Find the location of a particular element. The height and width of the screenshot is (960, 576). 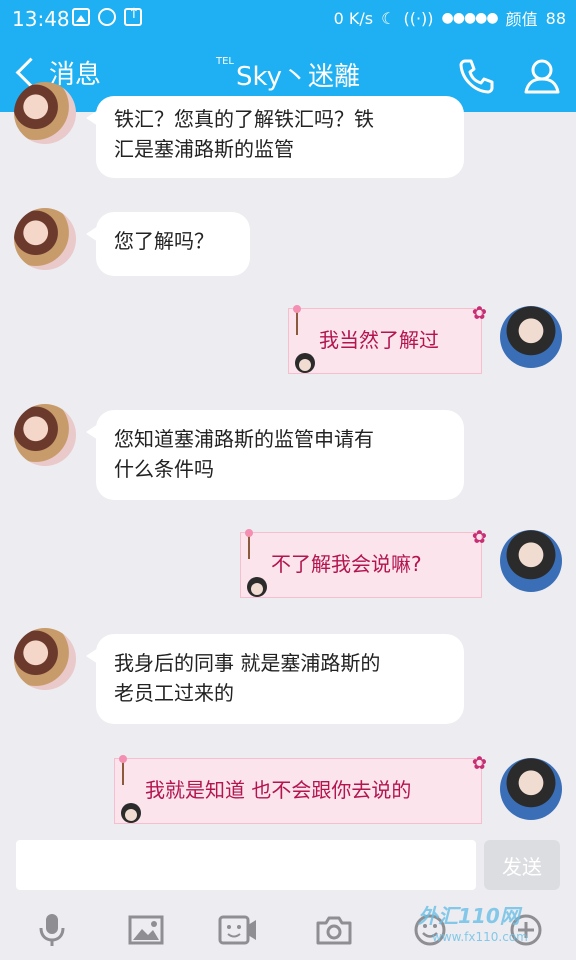

title-prefix: TEL is located at coordinates (224, 61).